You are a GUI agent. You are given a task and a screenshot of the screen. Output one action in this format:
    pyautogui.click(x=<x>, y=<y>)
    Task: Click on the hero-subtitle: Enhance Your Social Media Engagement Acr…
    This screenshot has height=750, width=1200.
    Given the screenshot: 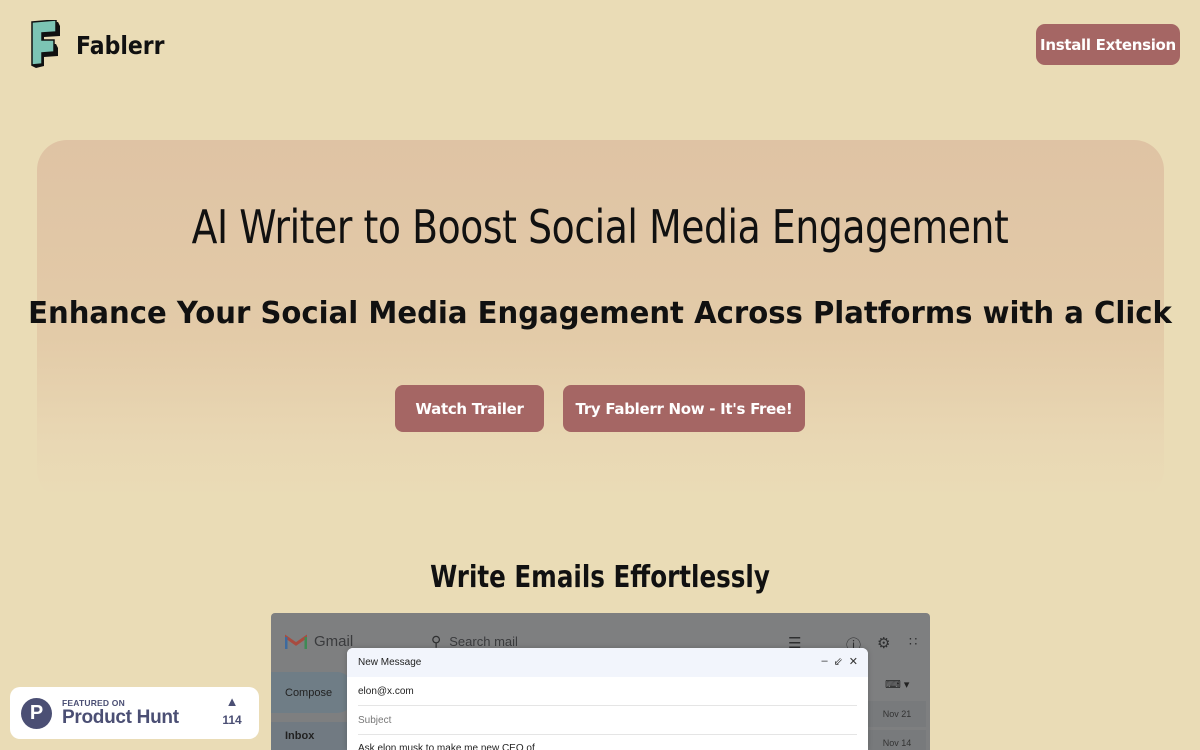 What is the action you would take?
    pyautogui.click(x=600, y=313)
    